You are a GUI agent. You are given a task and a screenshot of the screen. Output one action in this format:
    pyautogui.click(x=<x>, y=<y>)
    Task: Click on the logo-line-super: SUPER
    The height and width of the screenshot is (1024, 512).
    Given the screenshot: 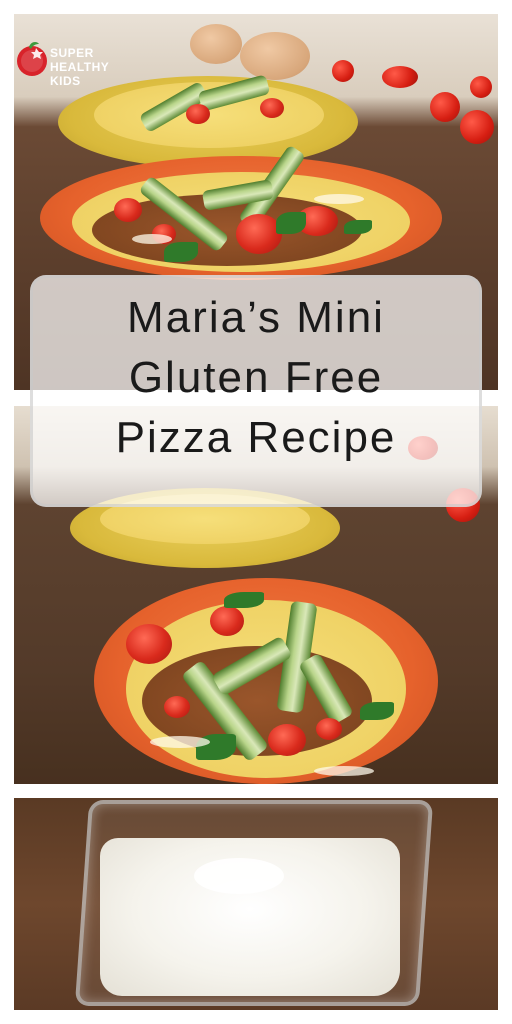 What is the action you would take?
    pyautogui.click(x=72, y=53)
    